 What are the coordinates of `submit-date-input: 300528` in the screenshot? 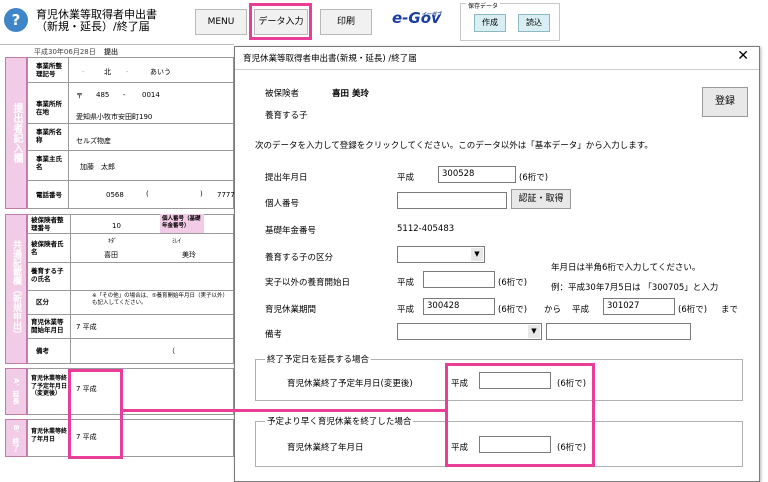 It's located at (477, 174).